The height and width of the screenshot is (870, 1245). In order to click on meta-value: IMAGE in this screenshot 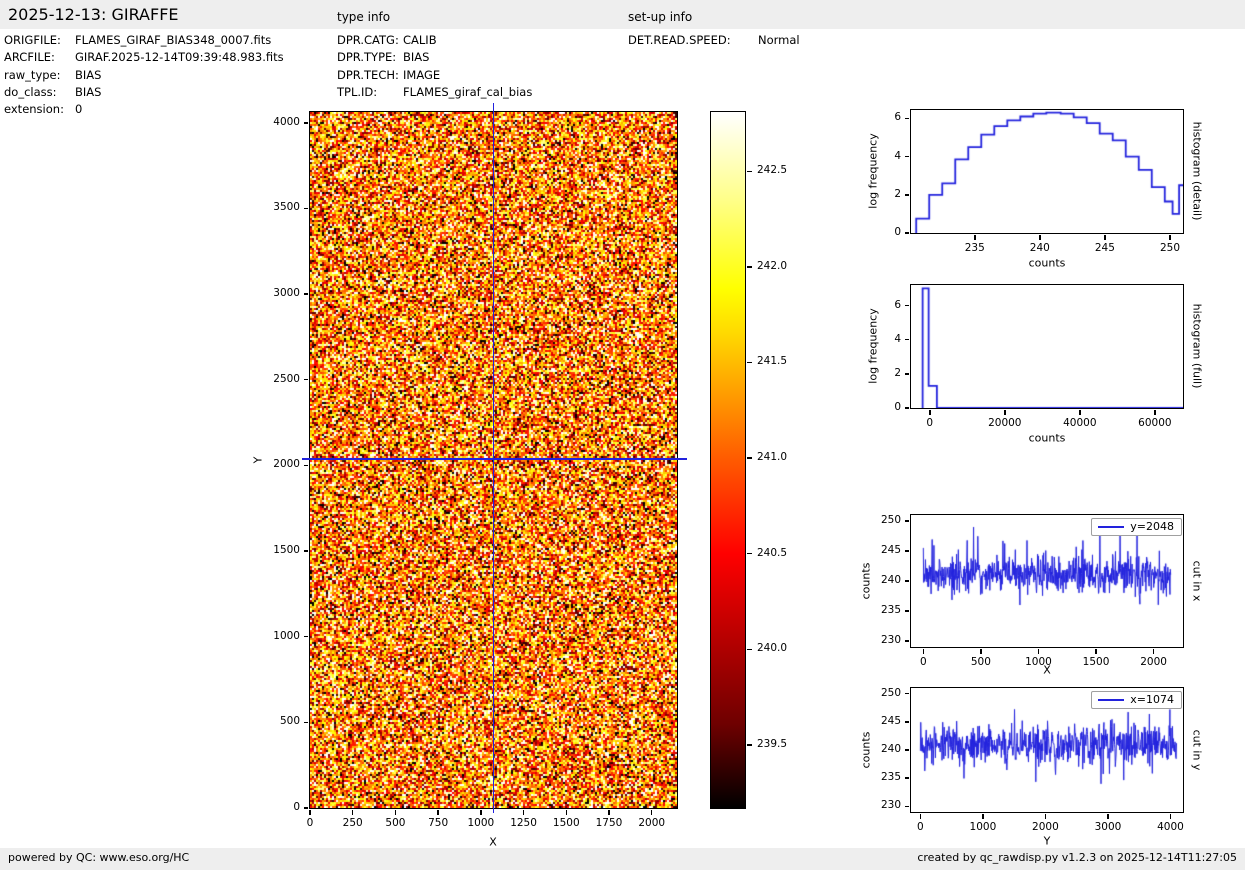, I will do `click(422, 74)`.